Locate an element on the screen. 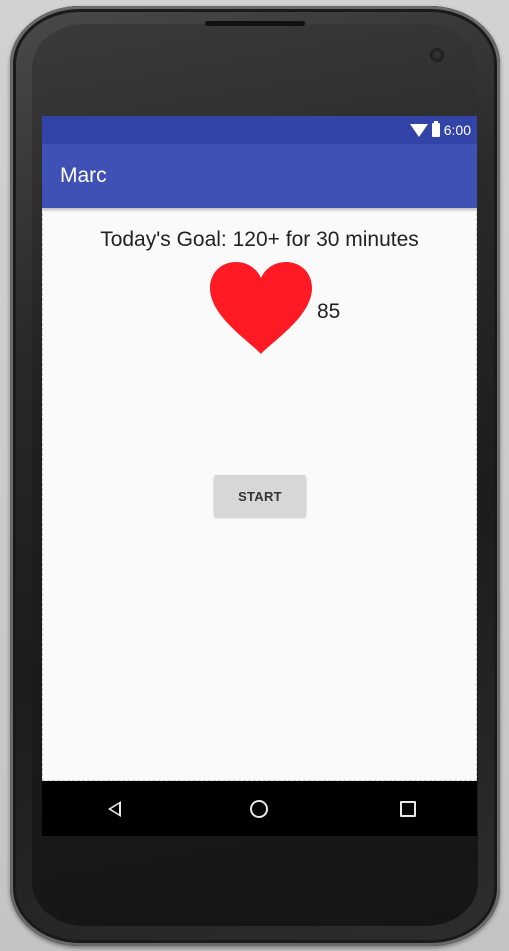  app-title: Marc is located at coordinates (83, 175).